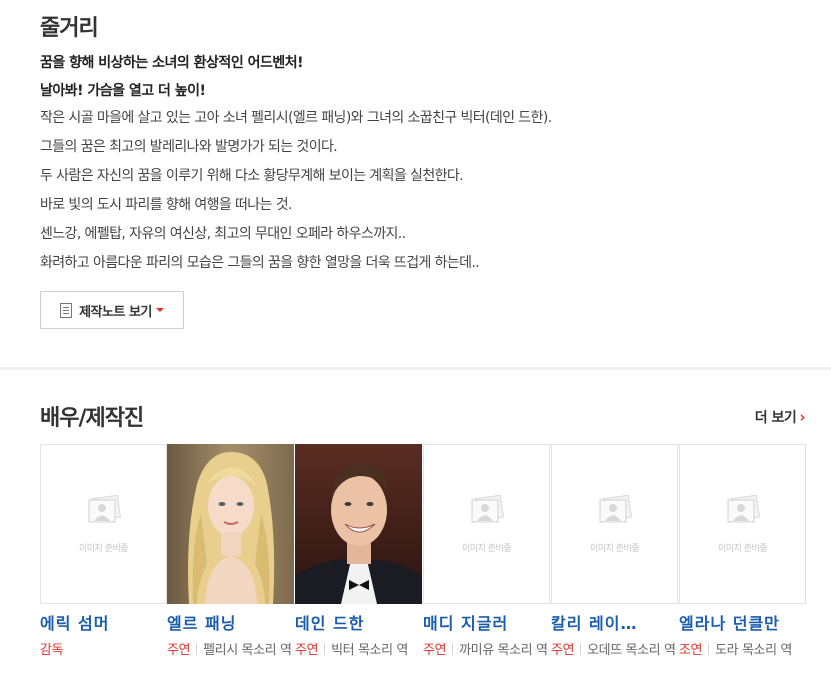  I want to click on document-icon, so click(66, 310).